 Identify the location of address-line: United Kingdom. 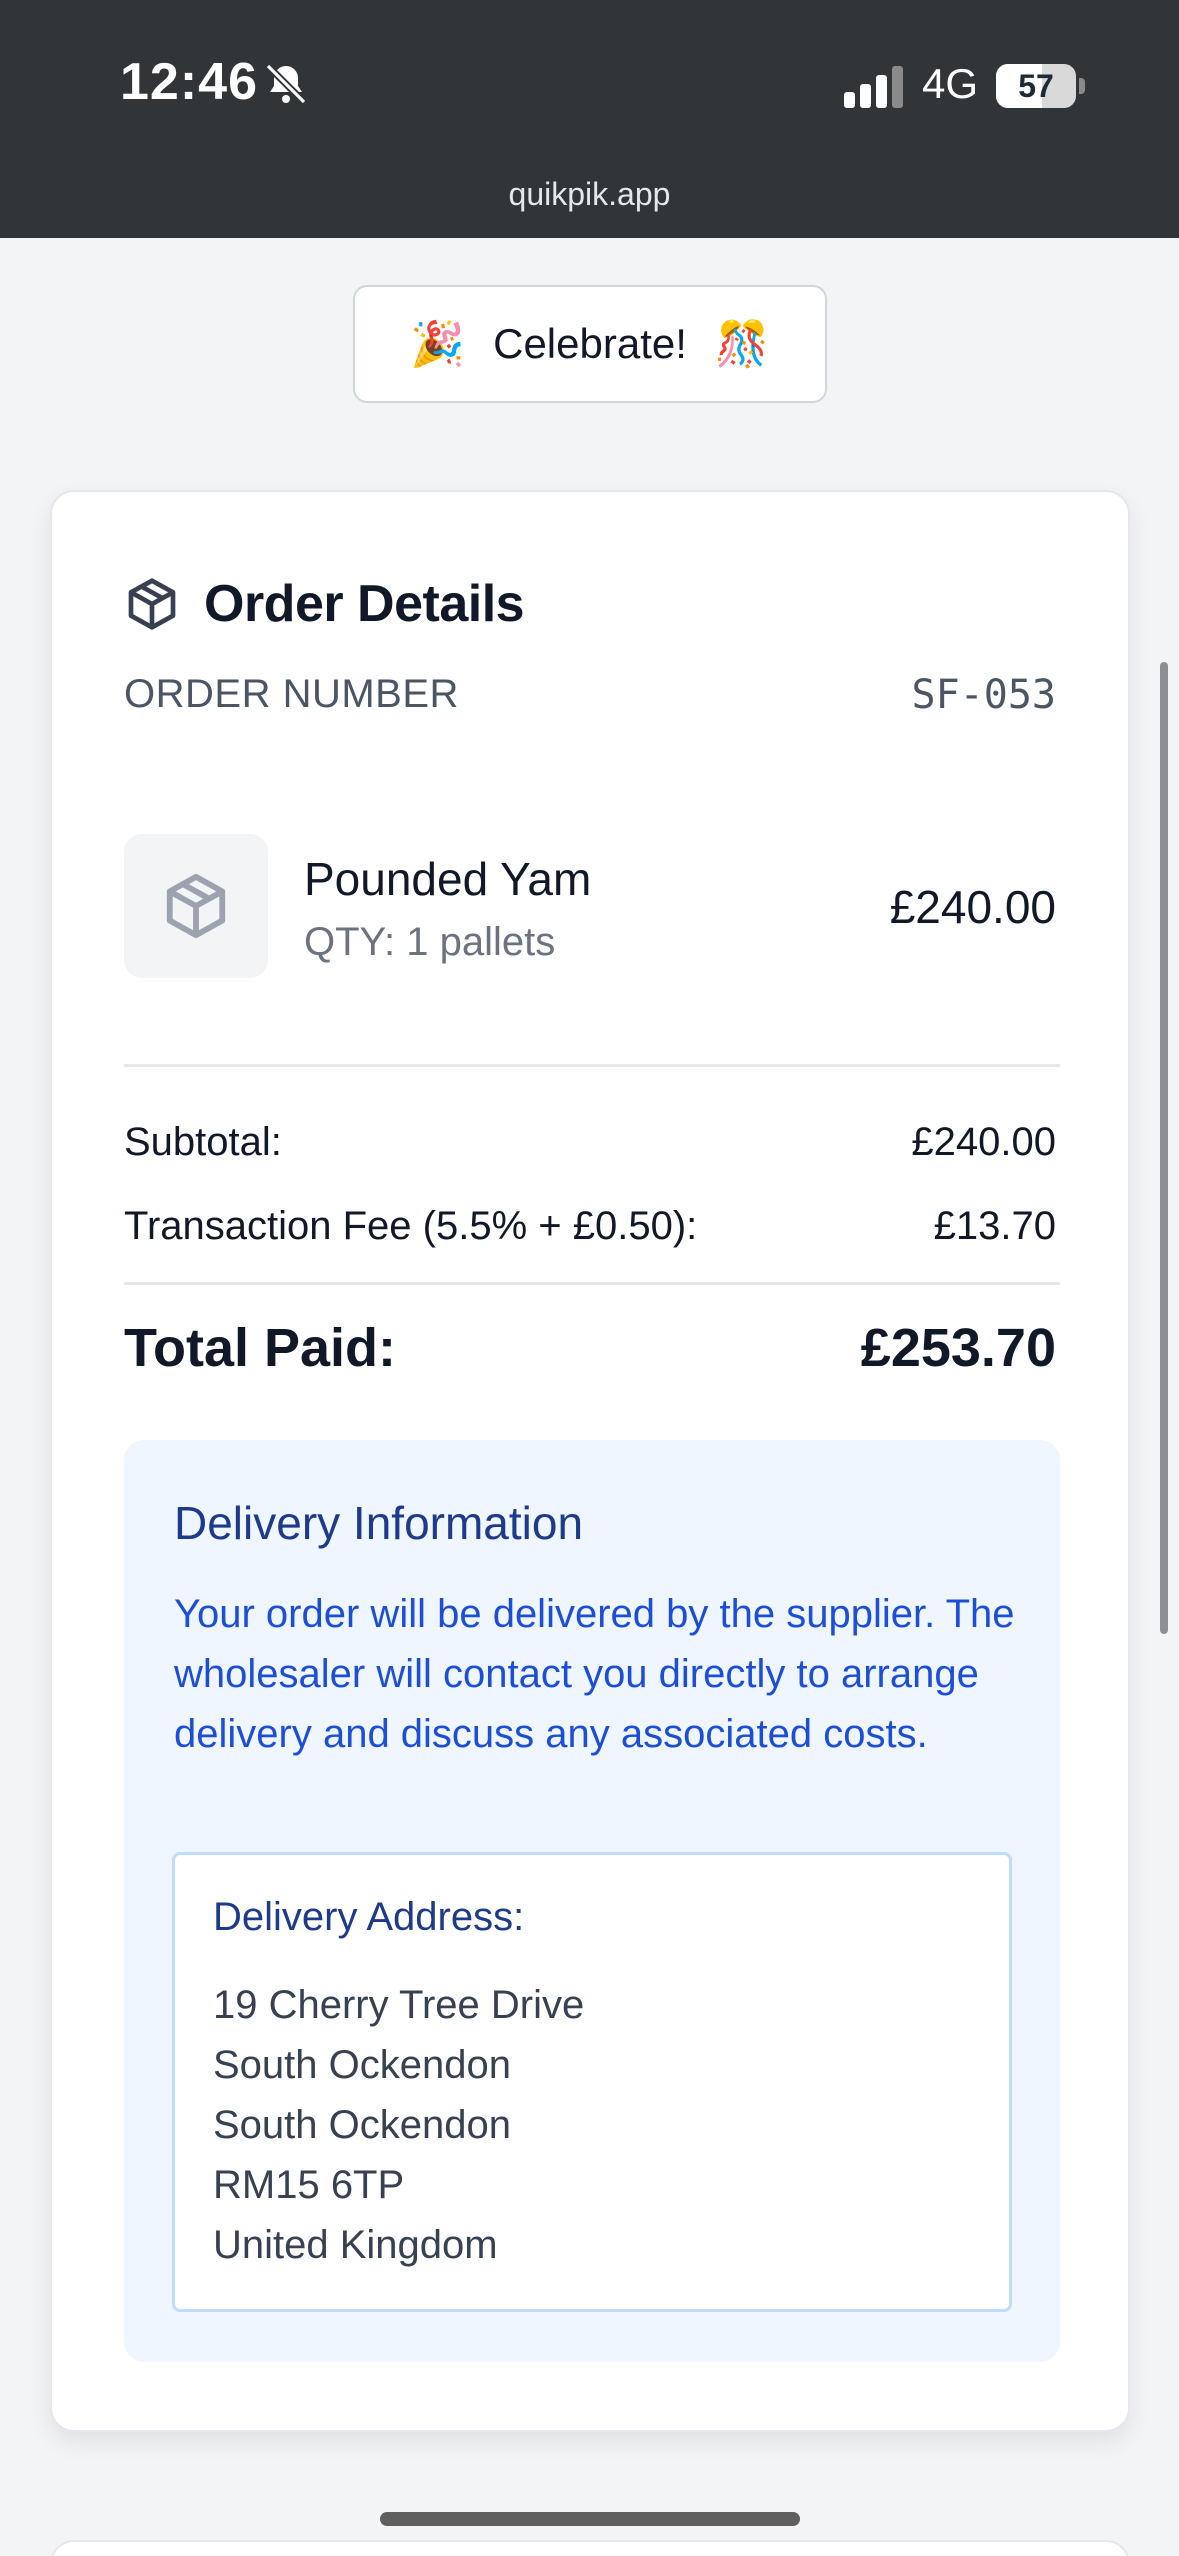
(355, 2245).